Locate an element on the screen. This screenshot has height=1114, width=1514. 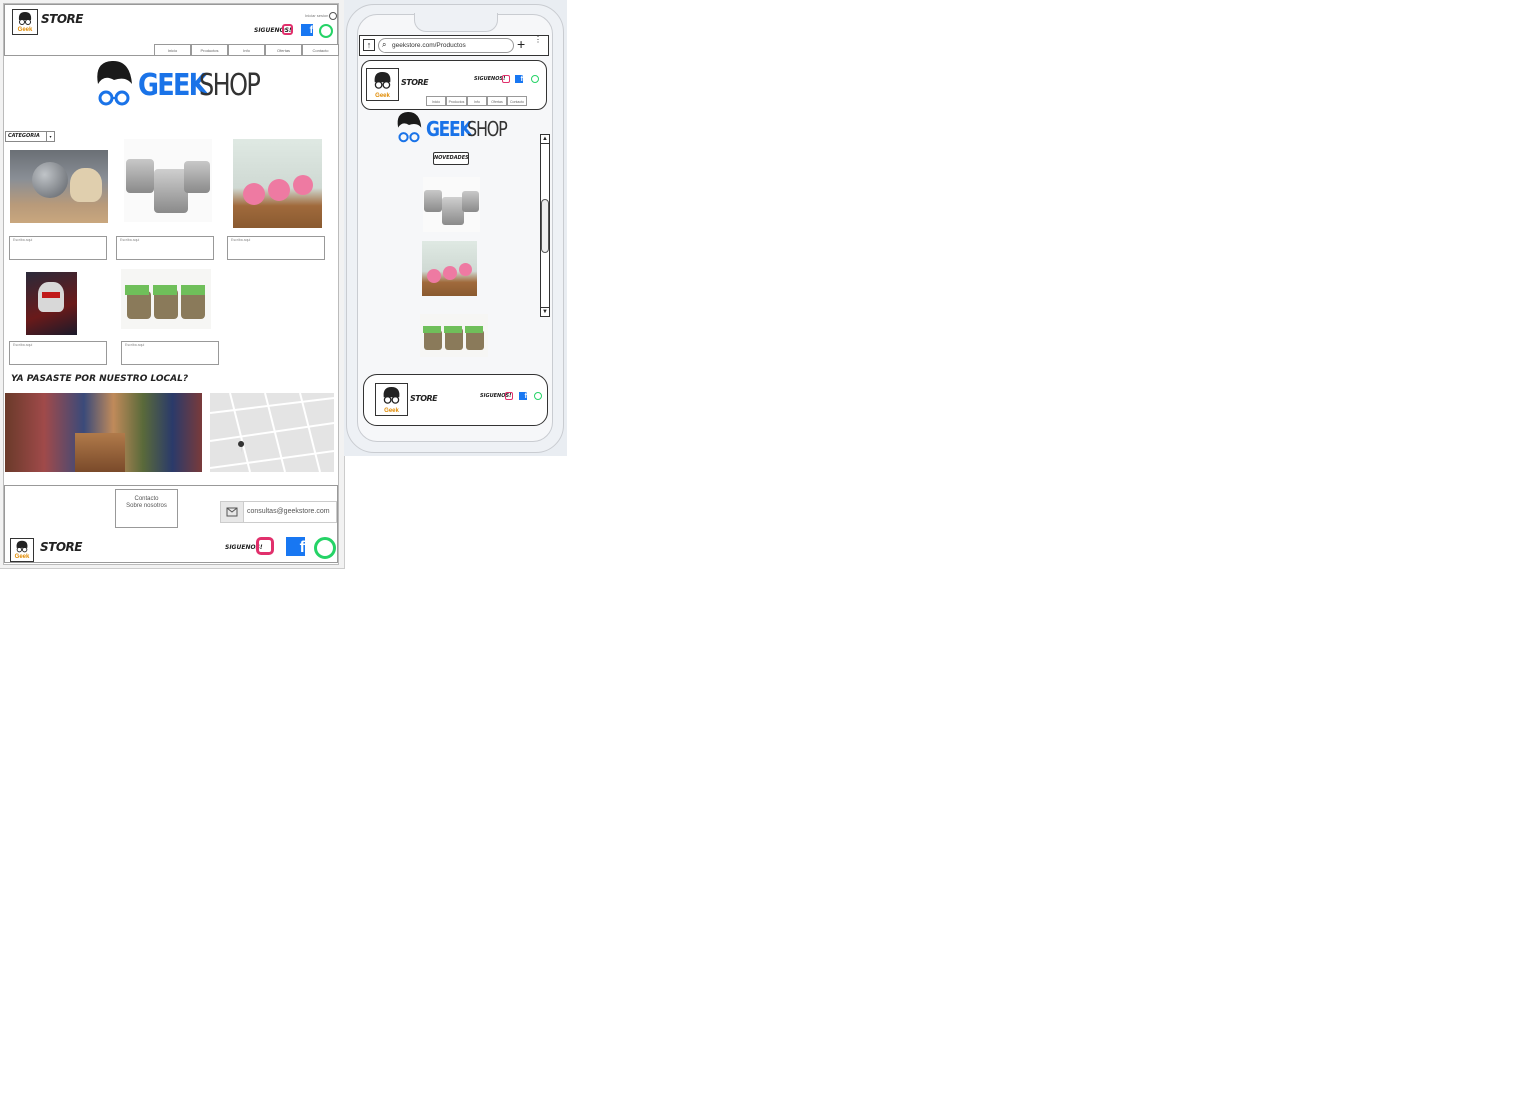
footer-store-title: STORE is located at coordinates (61, 547).